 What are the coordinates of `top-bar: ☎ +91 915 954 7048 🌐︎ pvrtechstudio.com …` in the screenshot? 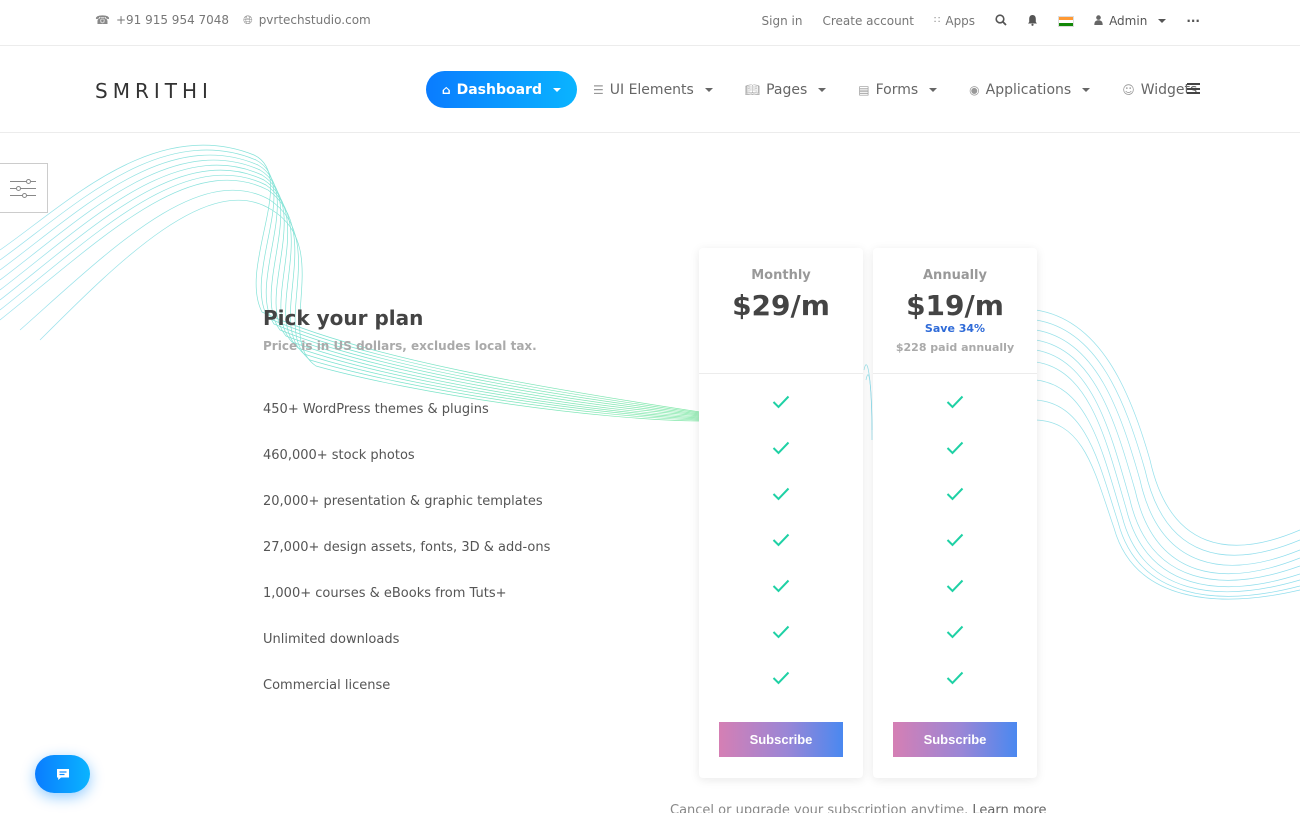 It's located at (650, 23).